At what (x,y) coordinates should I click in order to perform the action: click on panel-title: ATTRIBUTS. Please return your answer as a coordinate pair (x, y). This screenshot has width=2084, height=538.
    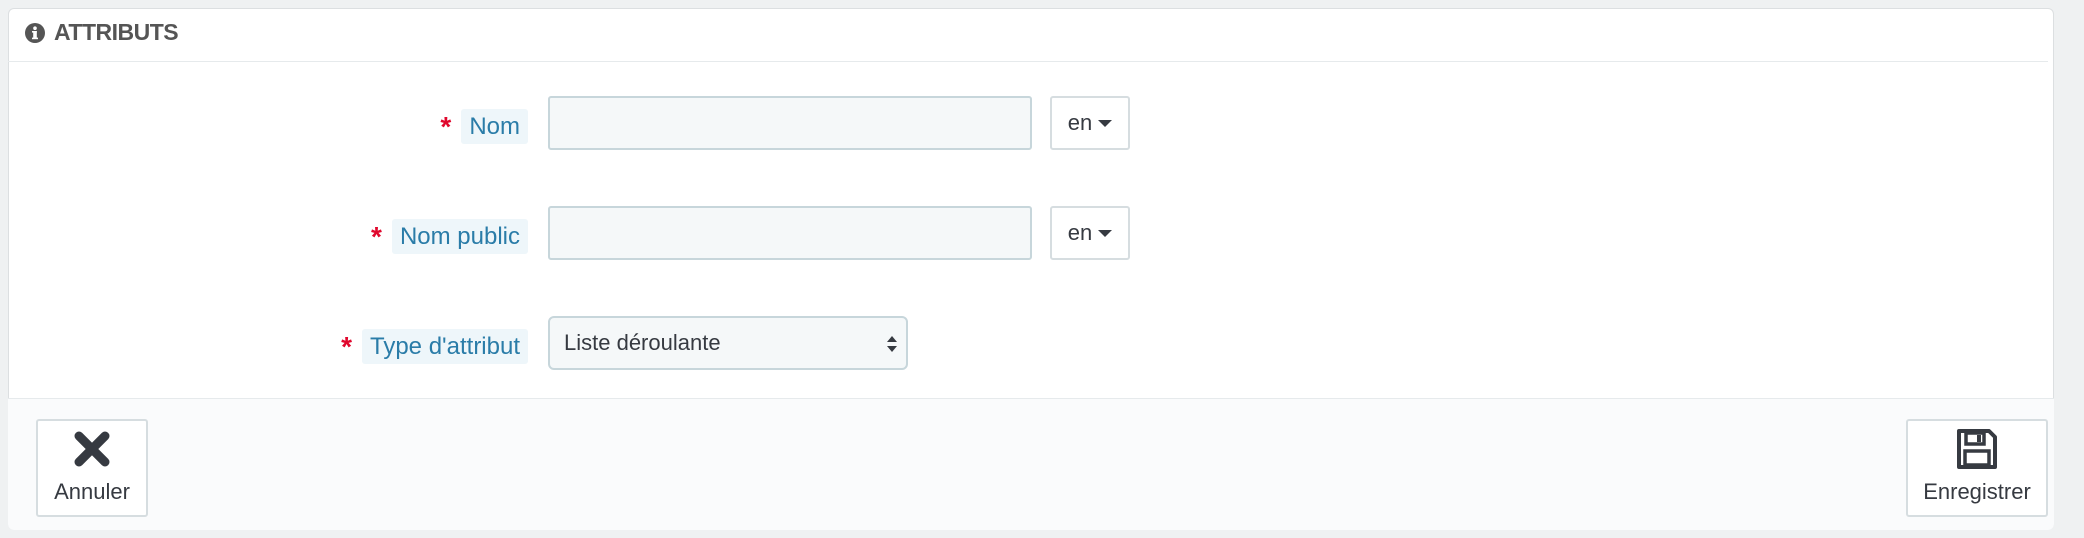
    Looking at the image, I should click on (116, 32).